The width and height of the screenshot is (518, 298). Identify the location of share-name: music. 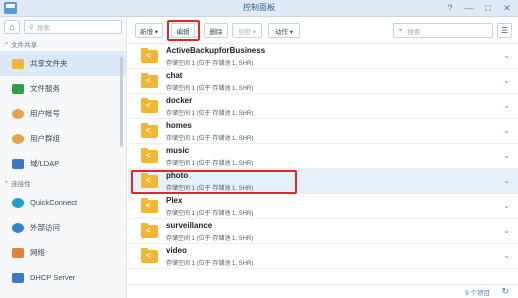
(178, 150).